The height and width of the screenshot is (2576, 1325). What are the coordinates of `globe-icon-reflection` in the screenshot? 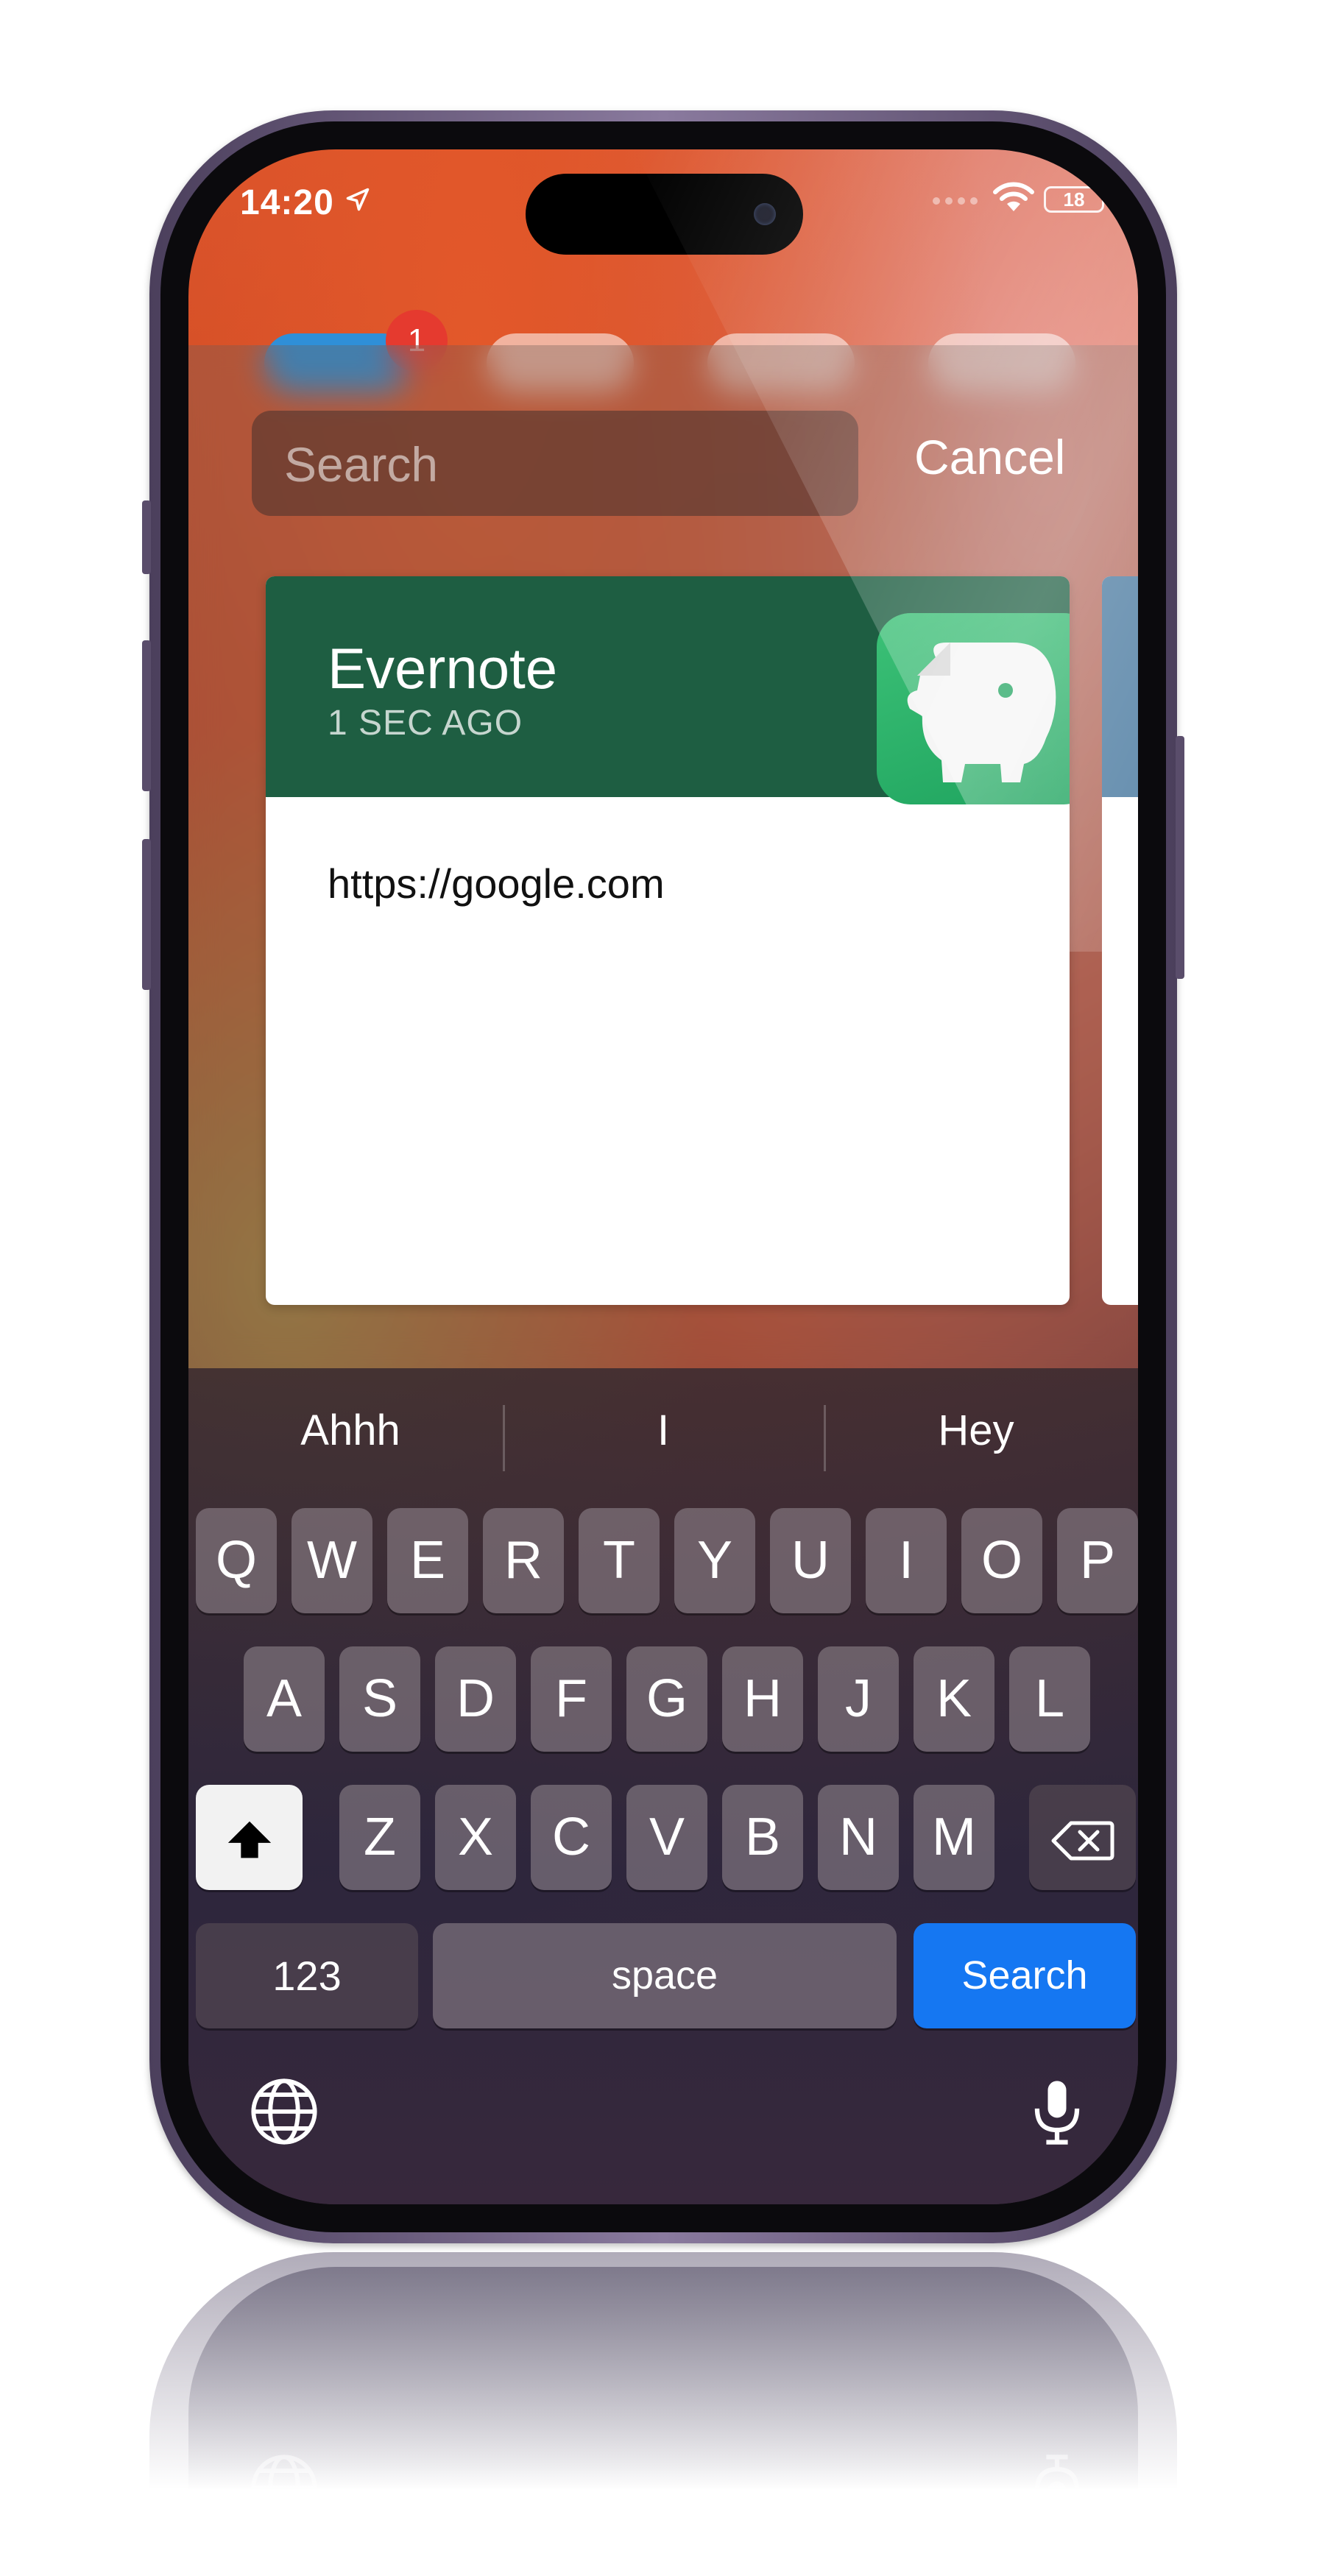 It's located at (284, 2488).